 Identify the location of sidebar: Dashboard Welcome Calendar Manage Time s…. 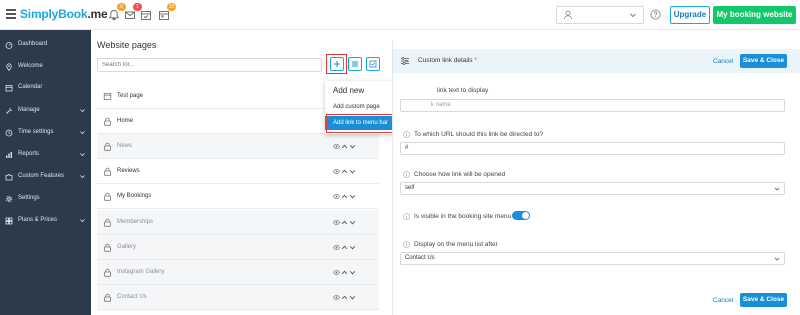
(45, 172).